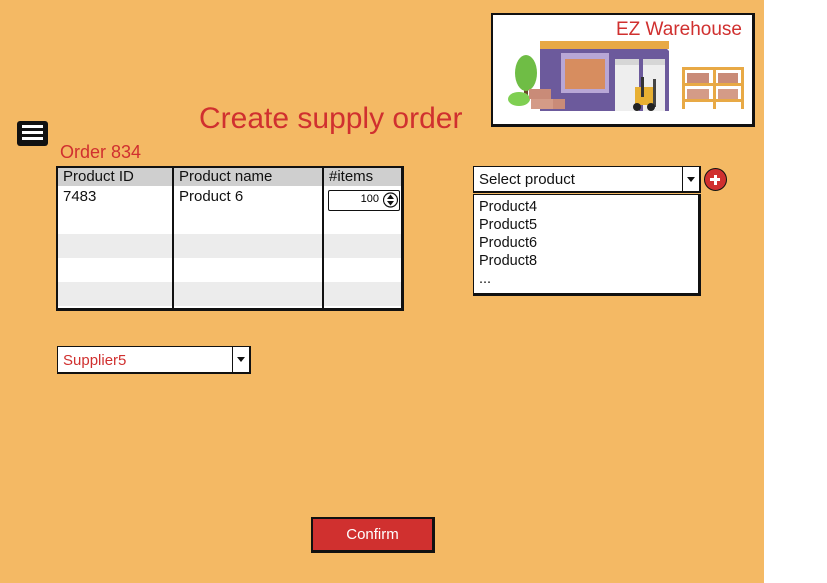 This screenshot has width=827, height=583. What do you see at coordinates (248, 198) in the screenshot?
I see `table-cell-product-name: Product 6` at bounding box center [248, 198].